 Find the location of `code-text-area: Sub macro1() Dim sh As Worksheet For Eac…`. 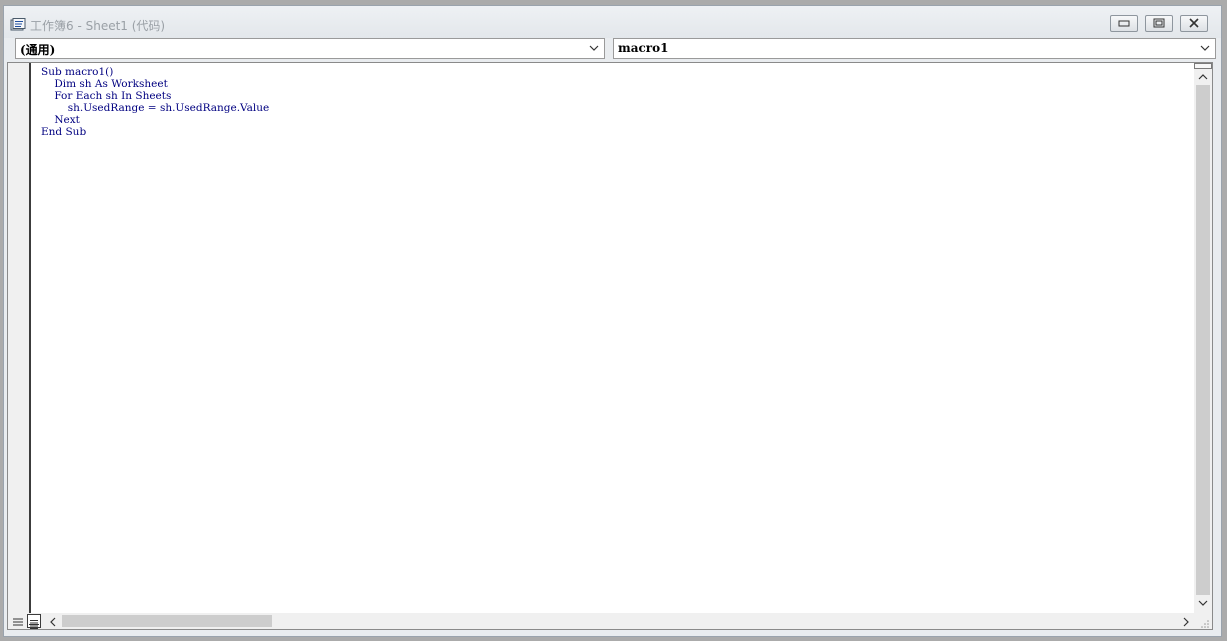

code-text-area: Sub macro1() Dim sh As Worksheet For Eac… is located at coordinates (155, 102).